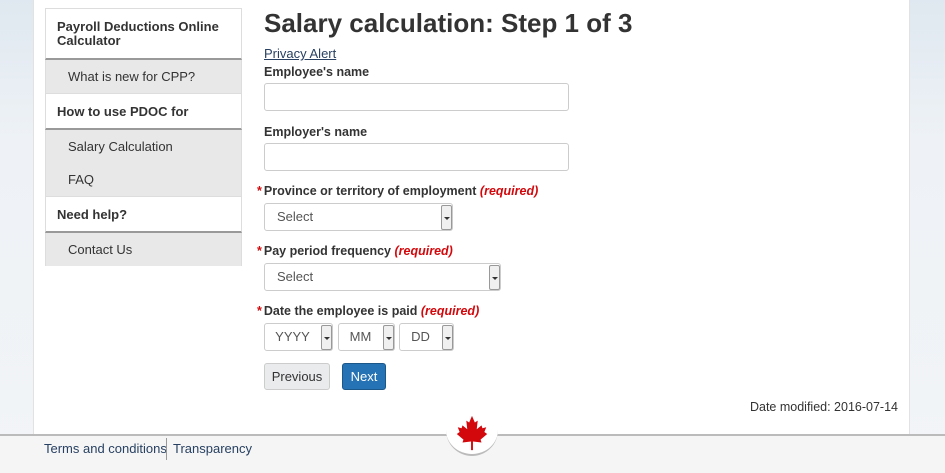 This screenshot has width=945, height=473. I want to click on province-label-text: Province or territory of employment, so click(370, 191).